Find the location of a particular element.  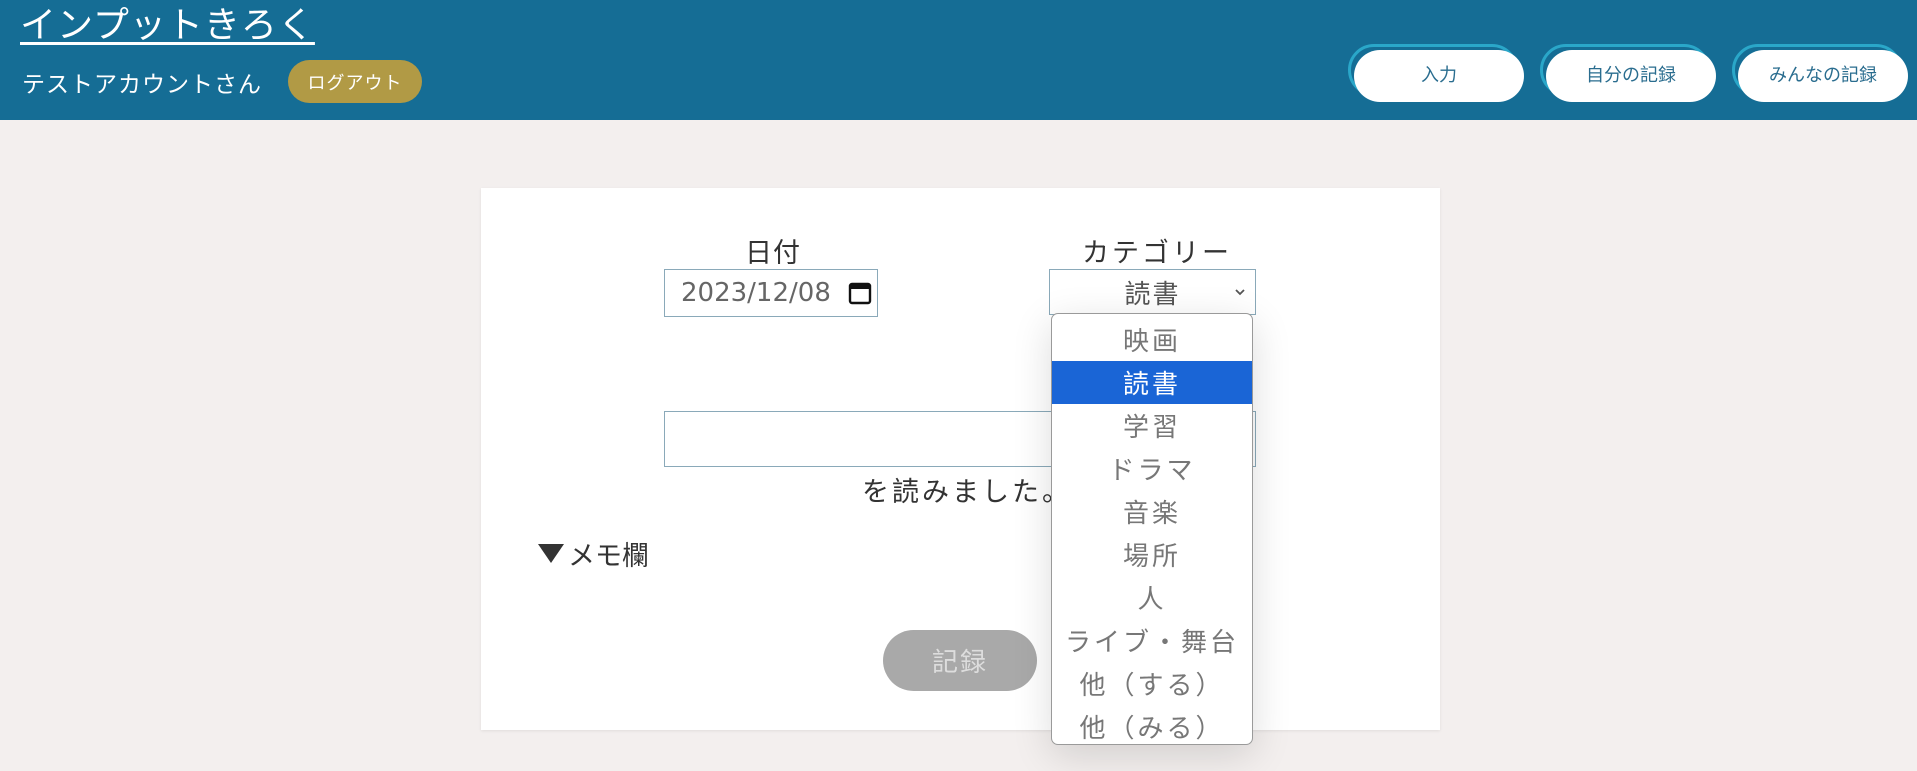

category-option: 人 is located at coordinates (1152, 597).